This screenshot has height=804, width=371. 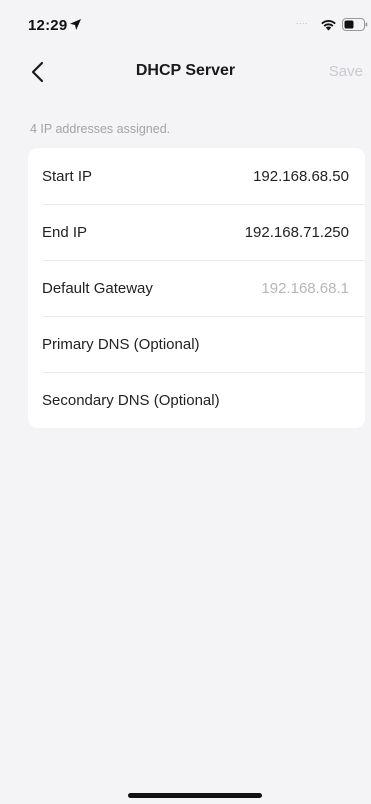 I want to click on assigned-count-hint: 4 IP addresses assigned., so click(x=100, y=129).